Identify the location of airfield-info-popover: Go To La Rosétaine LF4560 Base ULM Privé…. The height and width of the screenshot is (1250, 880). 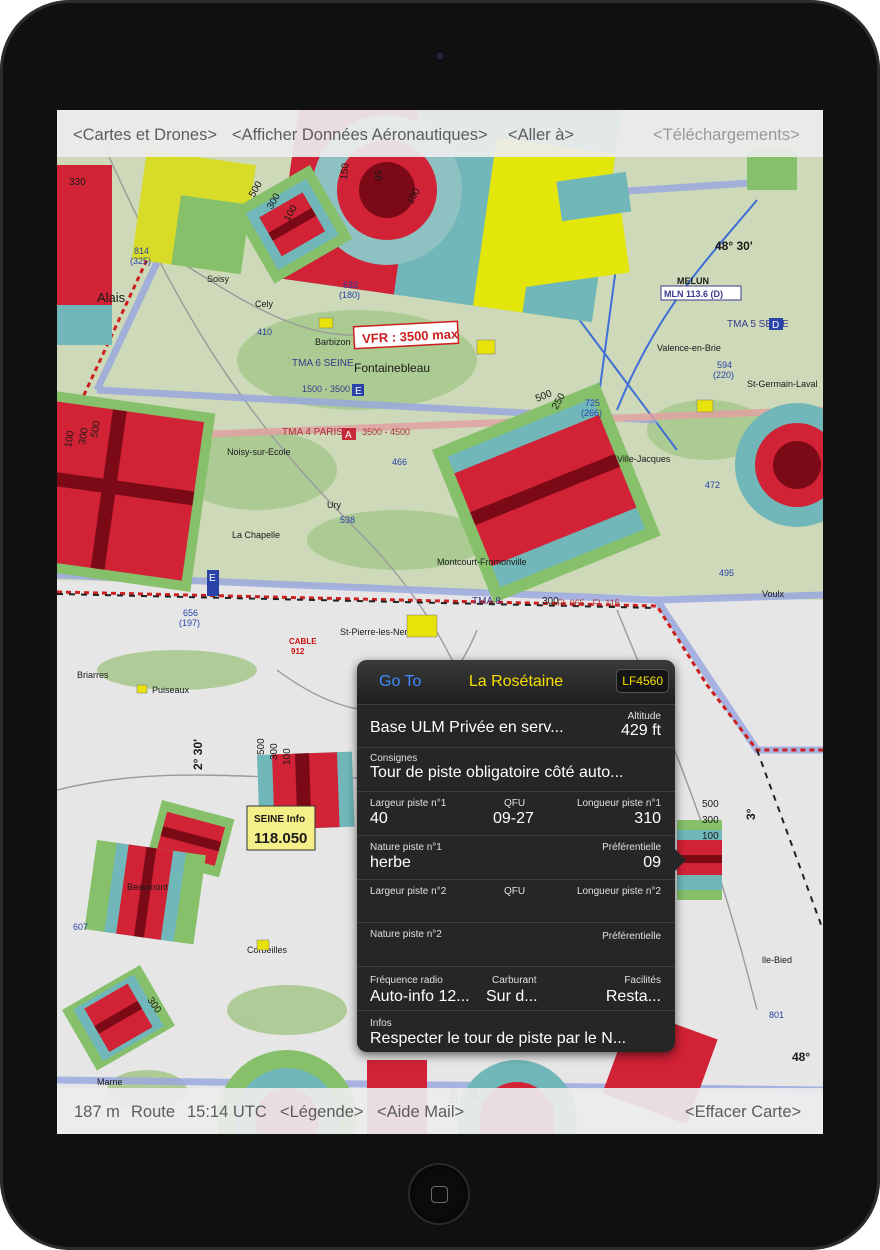
(516, 856).